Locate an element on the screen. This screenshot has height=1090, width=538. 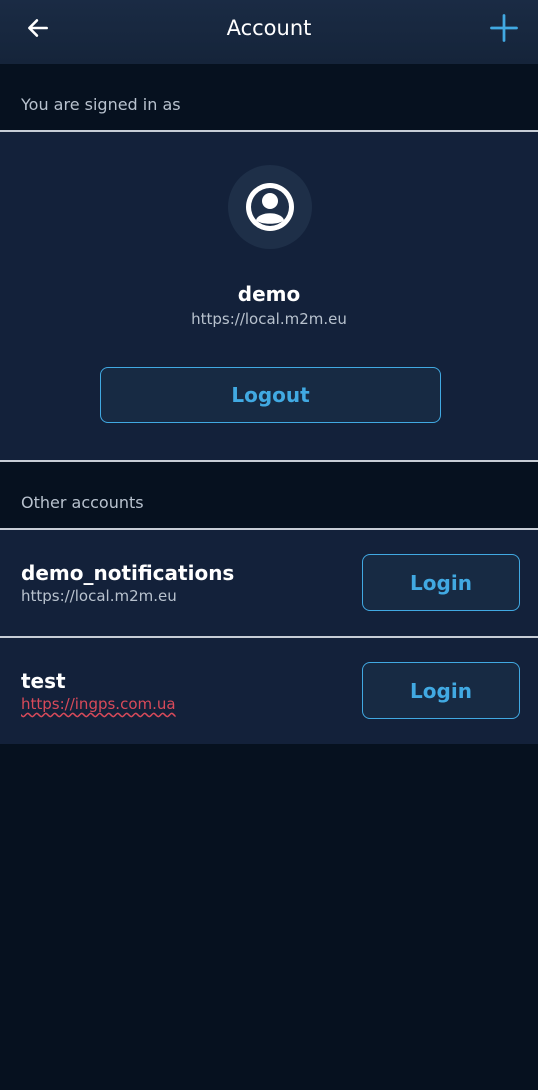
account-circle-icon is located at coordinates (270, 207).